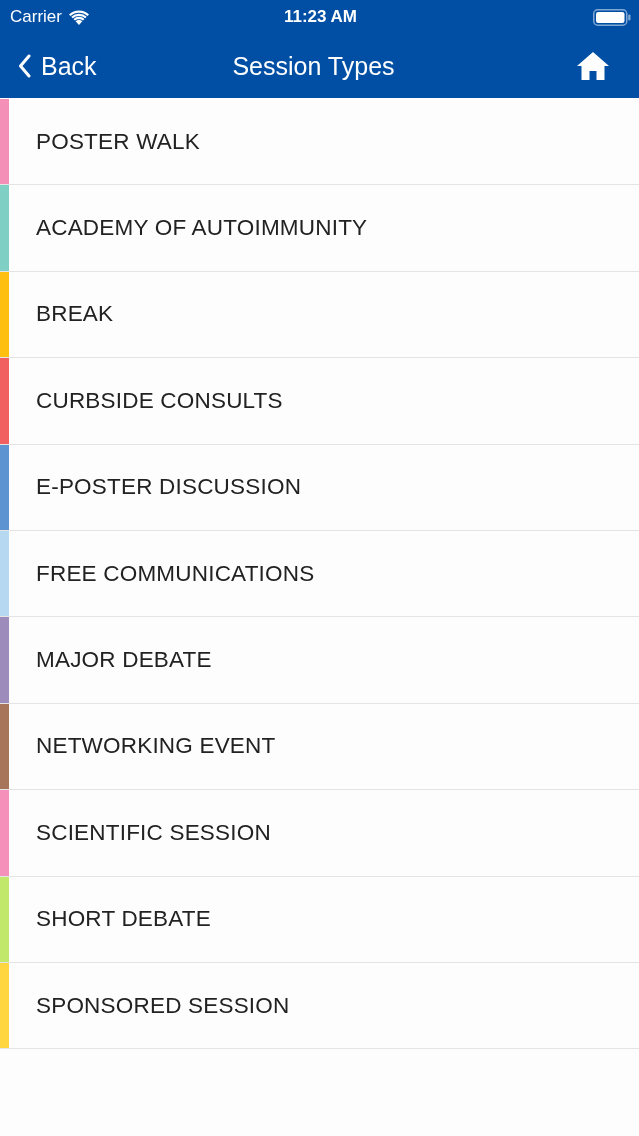 The image size is (639, 1136). Describe the element at coordinates (124, 660) in the screenshot. I see `session-type-label: MAJOR DEBATE` at that location.